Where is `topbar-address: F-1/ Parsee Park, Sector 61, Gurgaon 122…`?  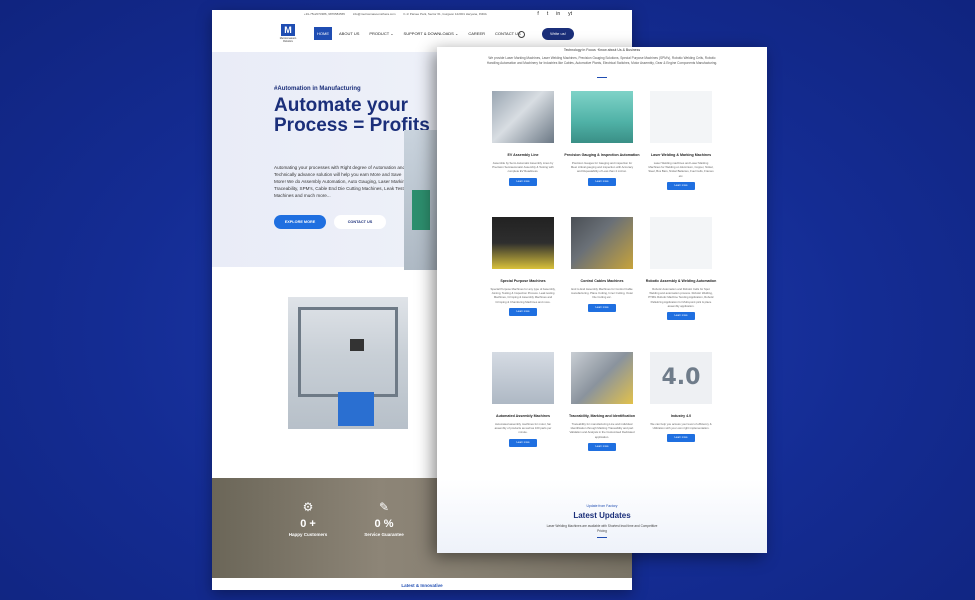
topbar-address: F-1/ Parsee Park, Sector 61, Gurgaon 122… is located at coordinates (445, 14).